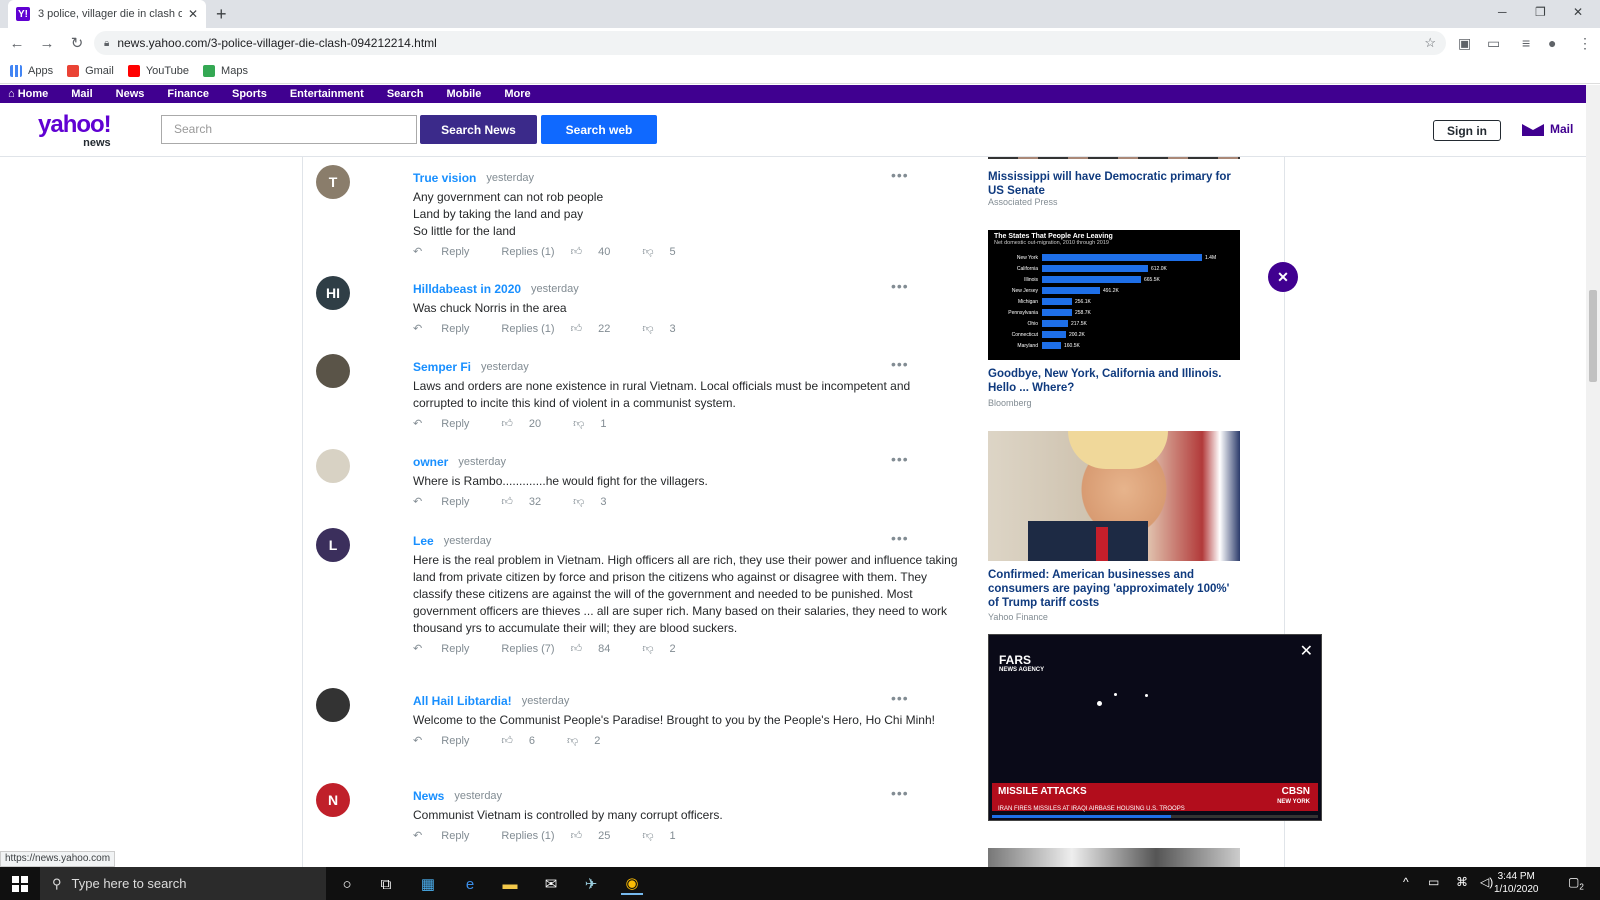 The width and height of the screenshot is (1600, 900). Describe the element at coordinates (467, 289) in the screenshot. I see `comment-author: Hilldabeast in 2020` at that location.